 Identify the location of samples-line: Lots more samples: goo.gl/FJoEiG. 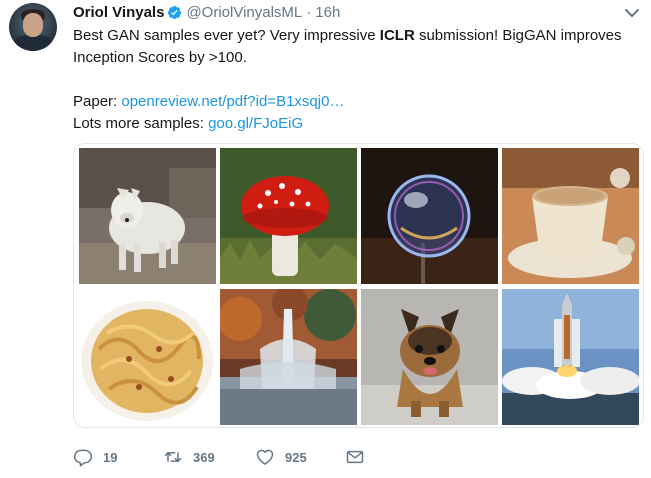
(358, 124).